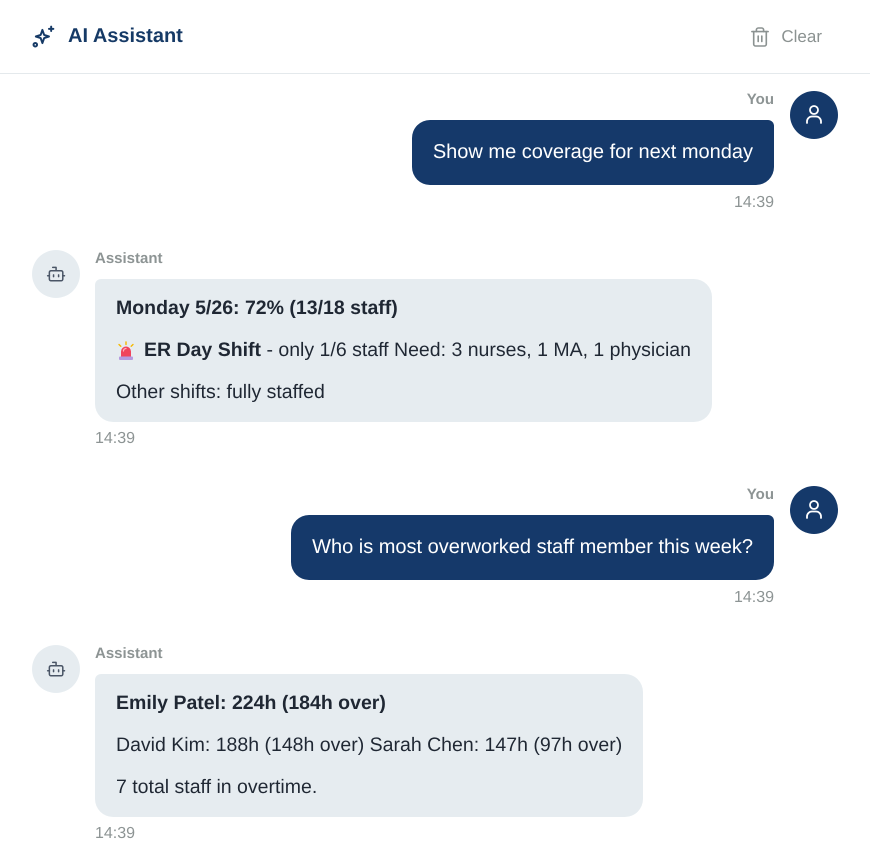 Image resolution: width=870 pixels, height=864 pixels. I want to click on message-heading: Monday 5/26: 72% (13/18 staff), so click(257, 308).